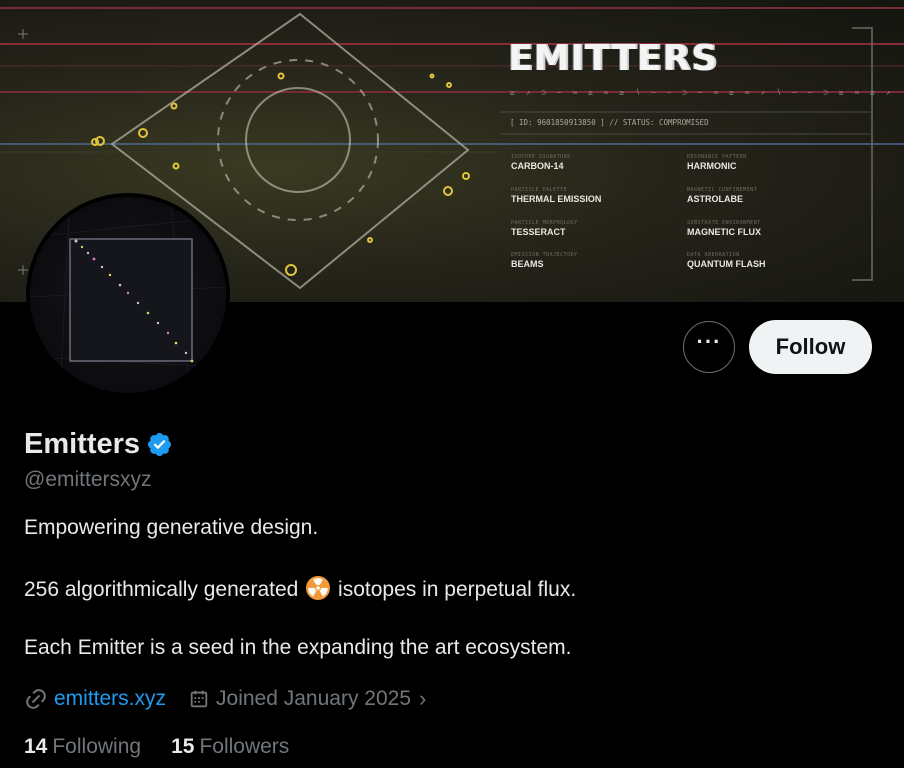 Image resolution: width=904 pixels, height=768 pixels. I want to click on attribute-aberration: DATA ABERRATION QUANTUM FLASH, so click(726, 260).